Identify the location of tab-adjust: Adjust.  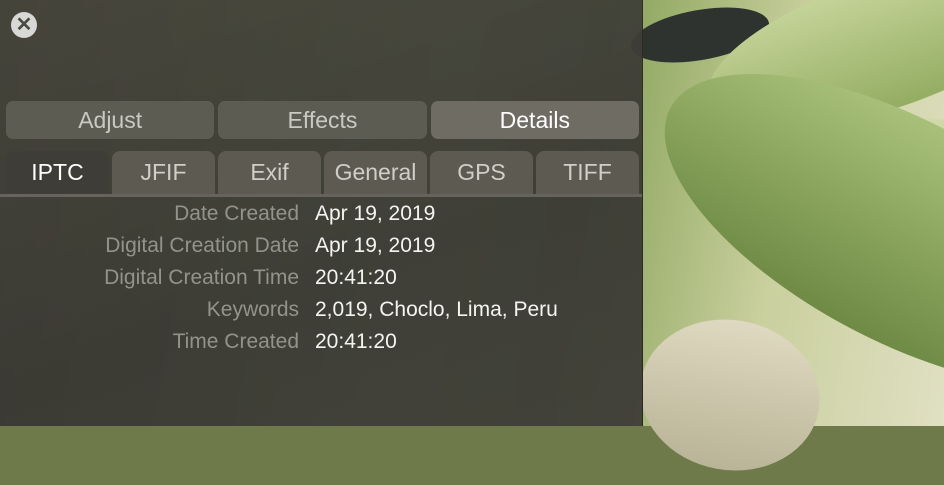
(110, 120).